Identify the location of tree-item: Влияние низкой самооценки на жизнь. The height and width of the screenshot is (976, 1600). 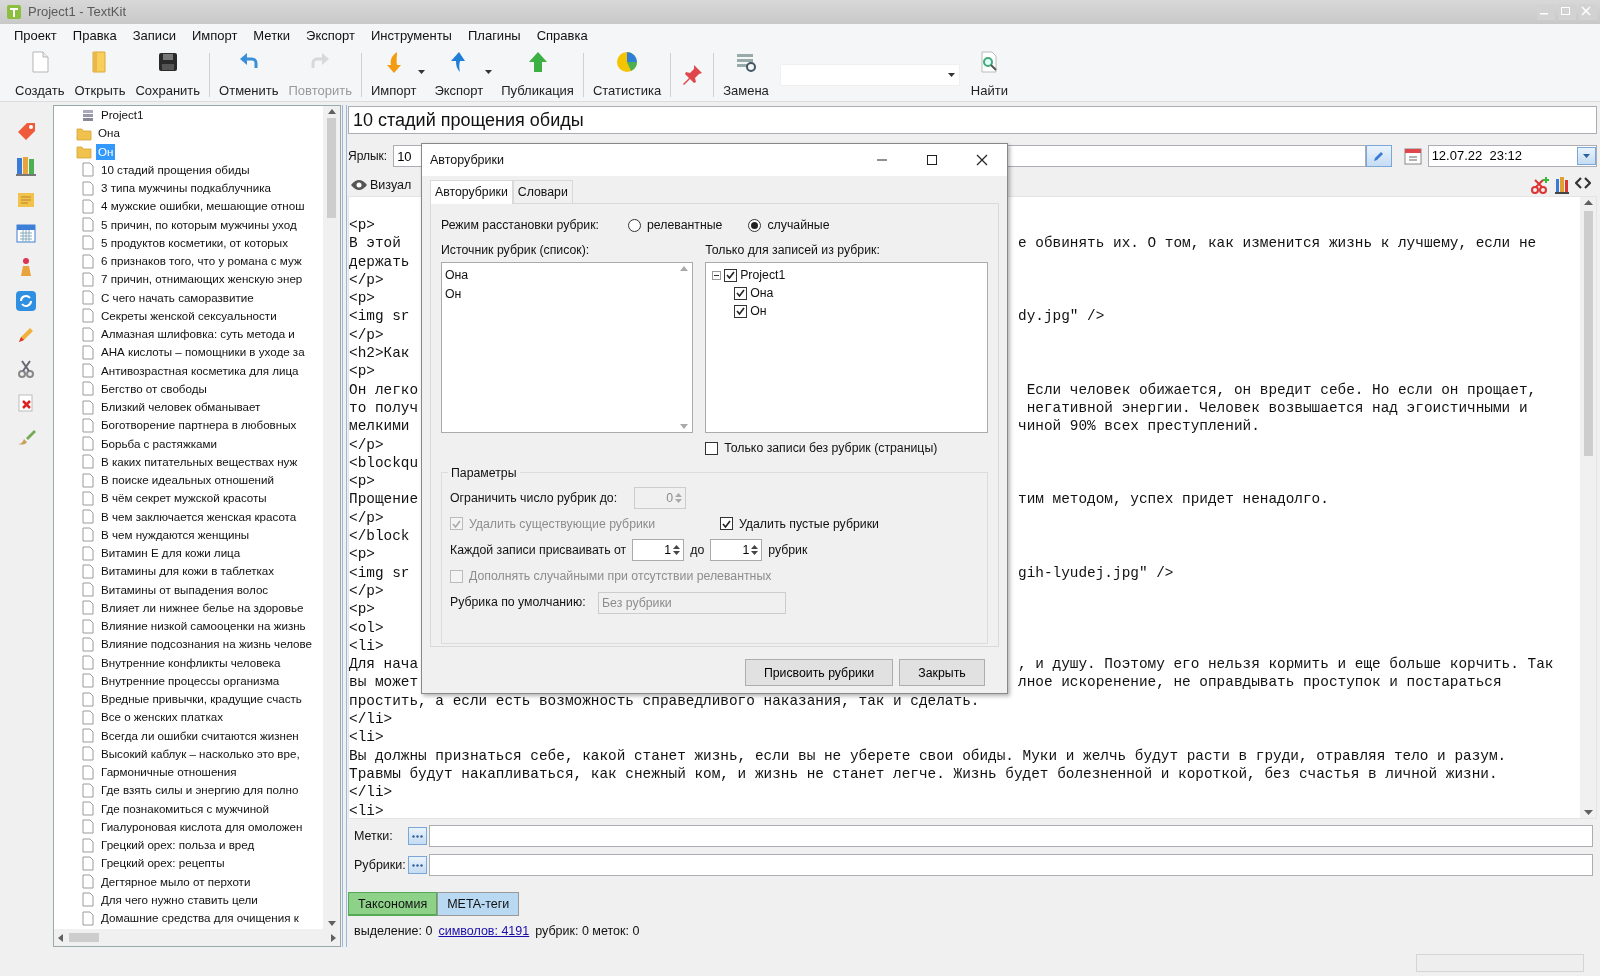
(203, 626).